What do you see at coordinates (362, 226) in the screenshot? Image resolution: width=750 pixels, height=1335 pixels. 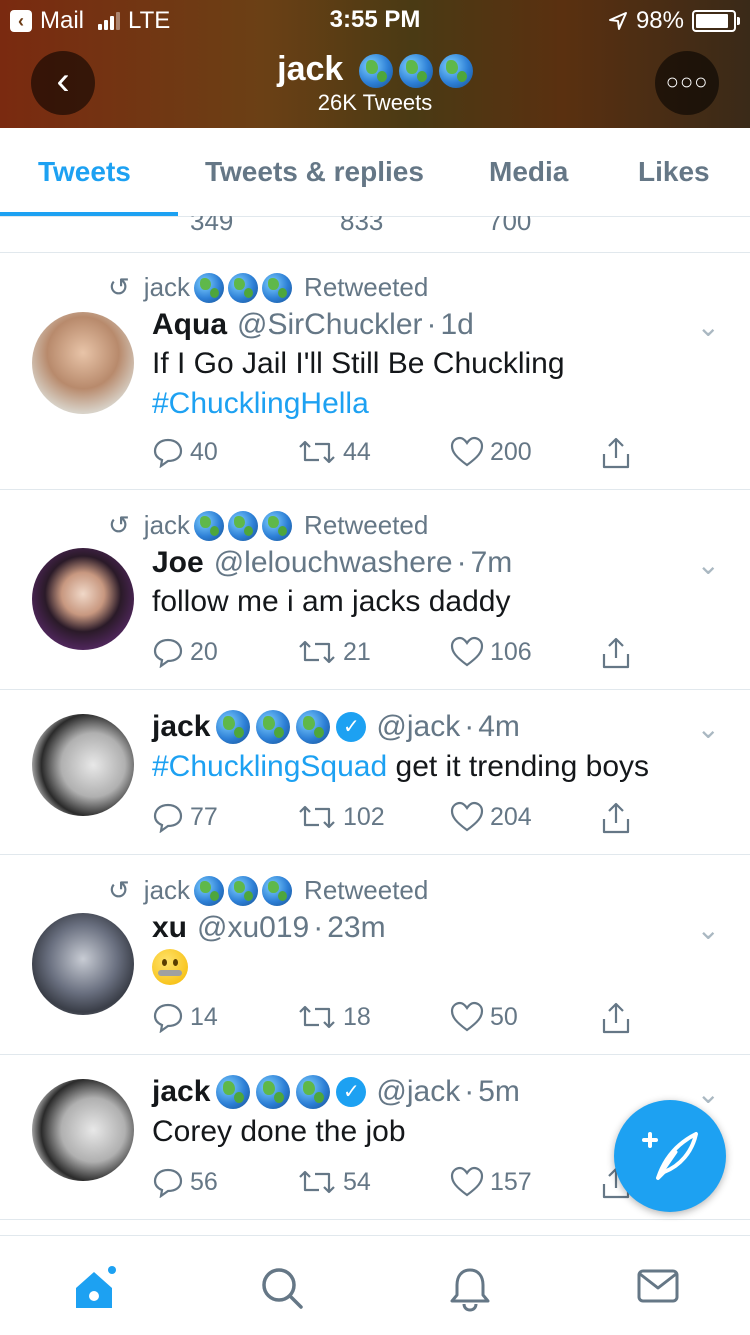 I see `retweet-count: 833` at bounding box center [362, 226].